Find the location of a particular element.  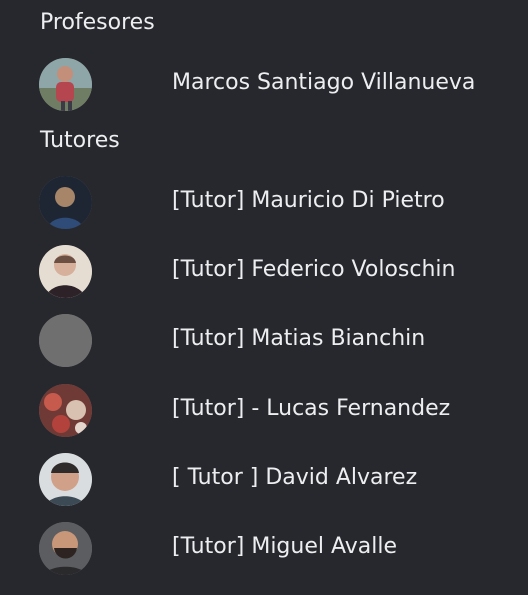

avatar-photo-outdoor-icon is located at coordinates (65, 84).